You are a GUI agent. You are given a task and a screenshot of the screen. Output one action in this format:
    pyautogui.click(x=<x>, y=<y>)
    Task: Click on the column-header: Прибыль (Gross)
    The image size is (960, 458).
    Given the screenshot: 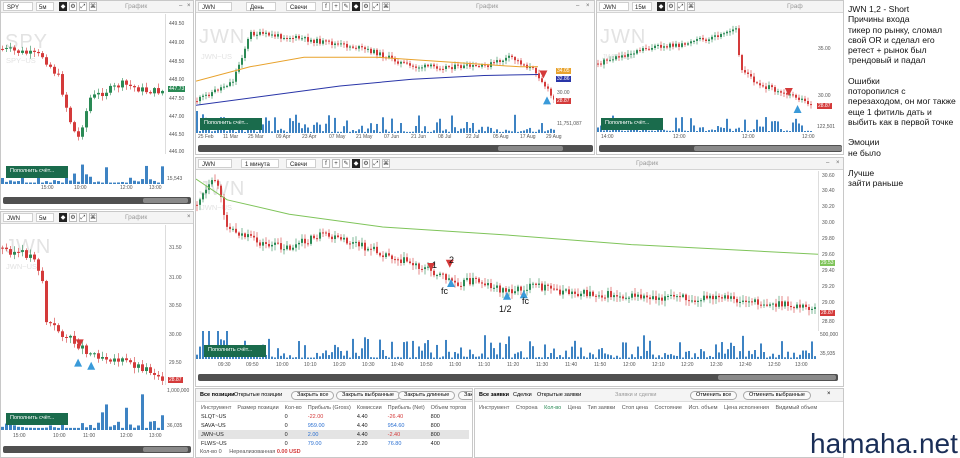 What is the action you would take?
    pyautogui.click(x=329, y=407)
    